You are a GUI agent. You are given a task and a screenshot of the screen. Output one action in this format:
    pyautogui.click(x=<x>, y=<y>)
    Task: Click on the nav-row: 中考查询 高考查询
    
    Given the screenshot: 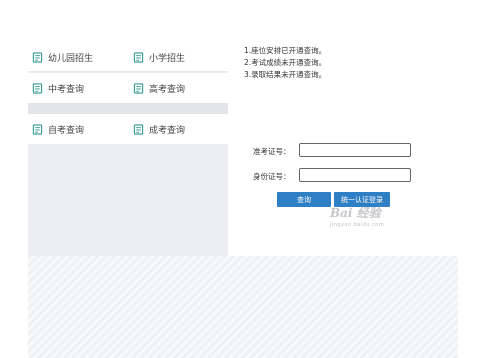 What is the action you would take?
    pyautogui.click(x=128, y=88)
    